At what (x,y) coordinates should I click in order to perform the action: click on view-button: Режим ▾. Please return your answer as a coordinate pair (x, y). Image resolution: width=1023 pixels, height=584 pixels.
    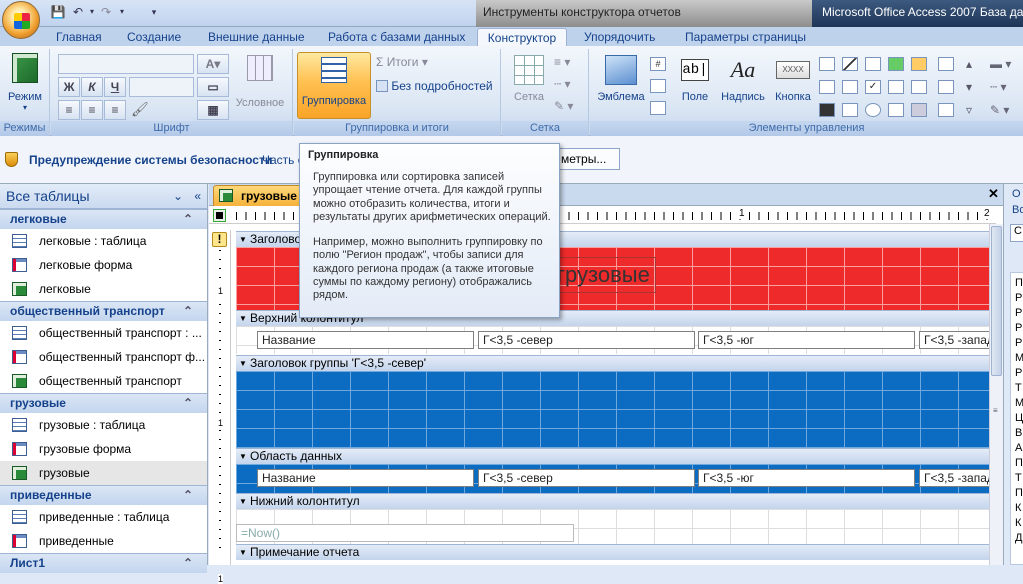
    Looking at the image, I should click on (25, 82).